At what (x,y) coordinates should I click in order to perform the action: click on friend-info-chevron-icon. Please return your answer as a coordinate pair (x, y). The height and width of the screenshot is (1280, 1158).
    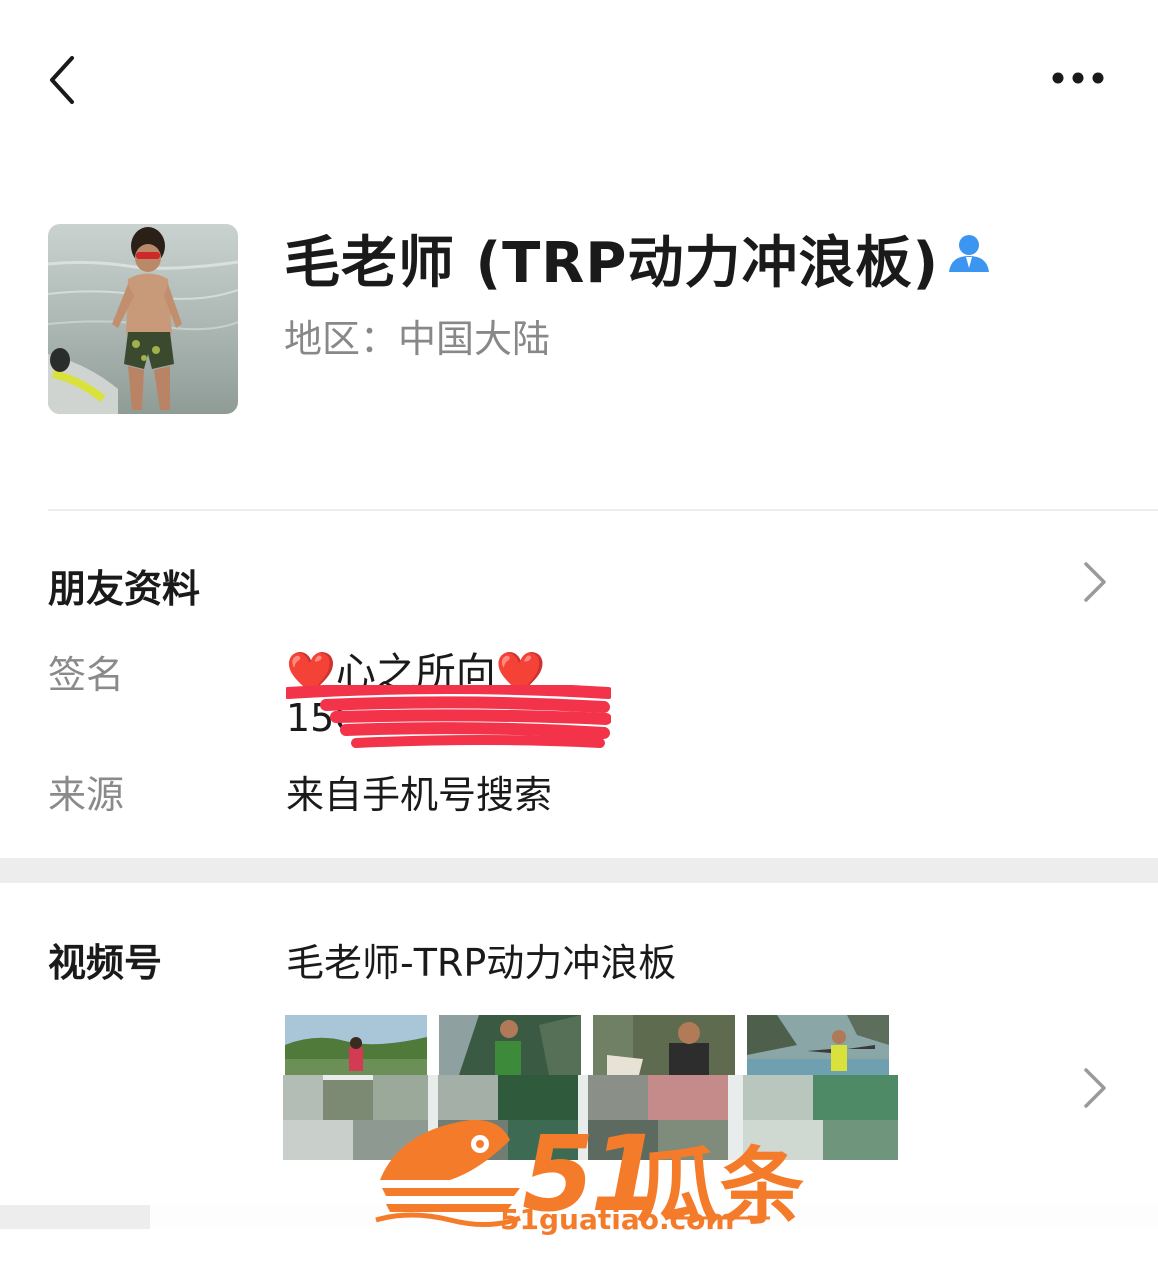
    Looking at the image, I should click on (1095, 582).